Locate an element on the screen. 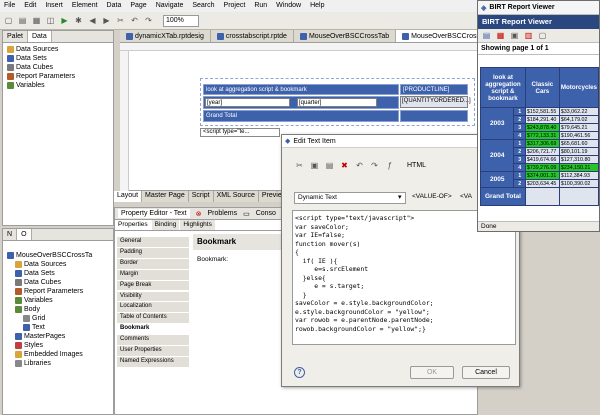 This screenshot has width=600, height=415. editor-mode-tab: Script is located at coordinates (201, 196).